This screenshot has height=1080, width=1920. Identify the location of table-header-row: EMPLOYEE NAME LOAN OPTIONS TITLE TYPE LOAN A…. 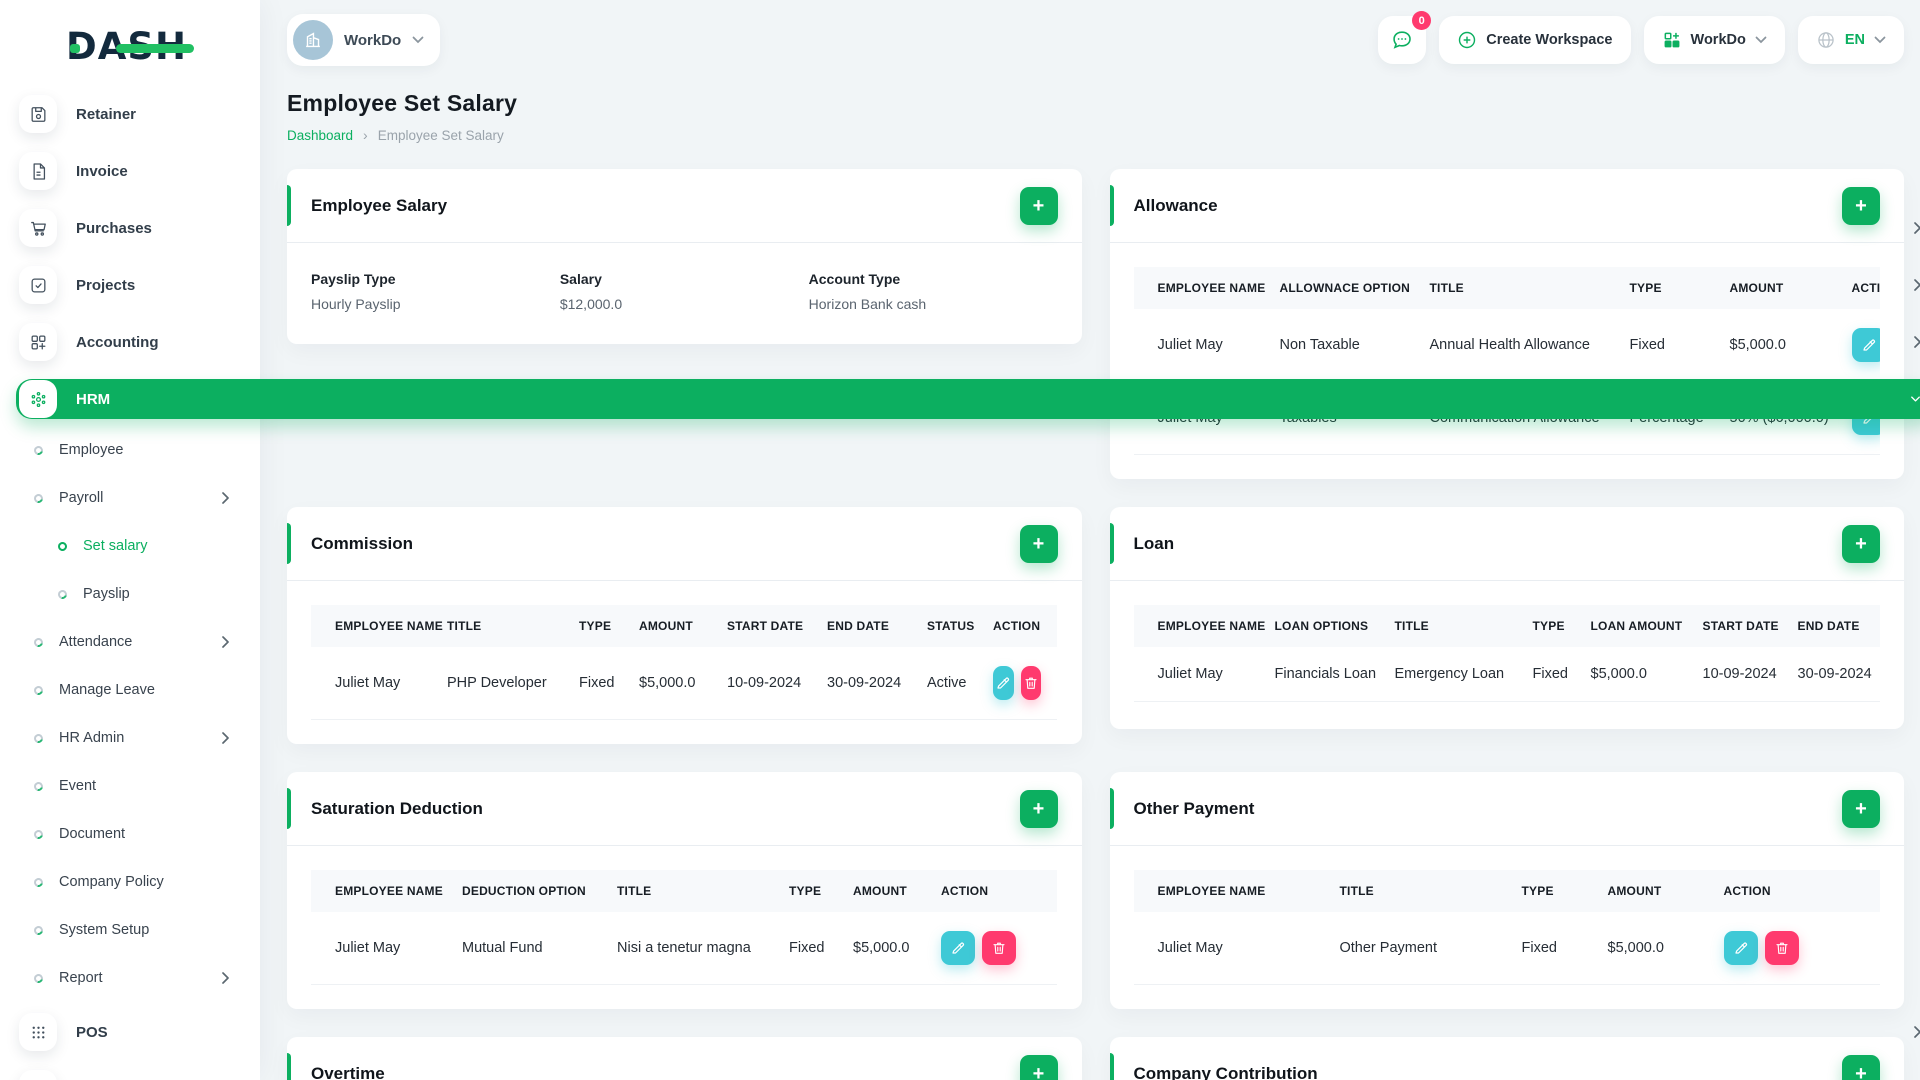
(1506, 626).